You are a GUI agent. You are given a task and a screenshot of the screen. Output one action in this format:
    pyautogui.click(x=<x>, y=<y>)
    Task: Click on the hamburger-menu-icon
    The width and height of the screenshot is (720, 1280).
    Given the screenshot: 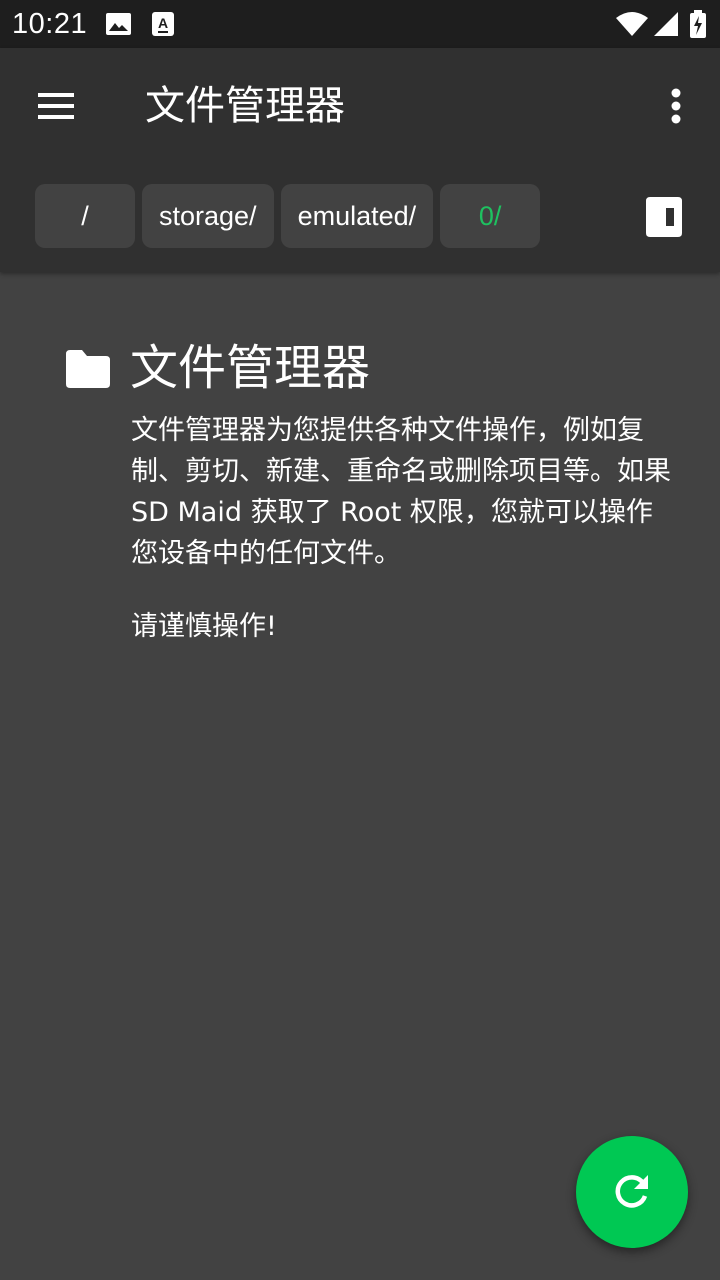 What is the action you would take?
    pyautogui.click(x=56, y=106)
    